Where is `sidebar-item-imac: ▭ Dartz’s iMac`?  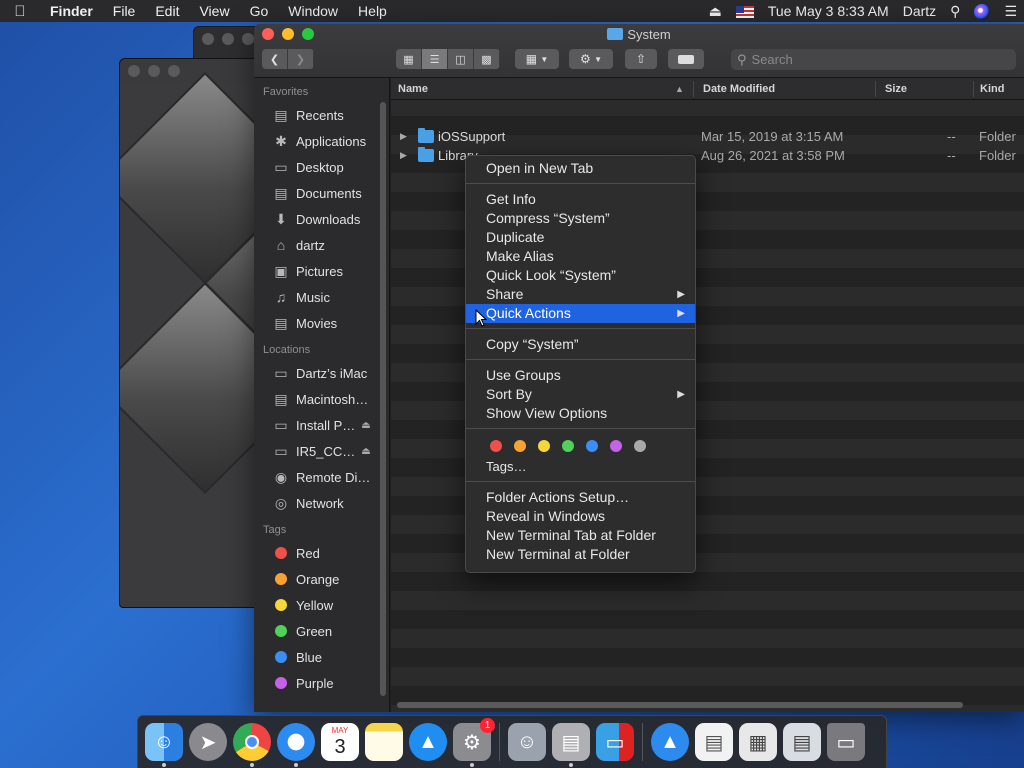 sidebar-item-imac: ▭ Dartz’s iMac is located at coordinates (321, 373).